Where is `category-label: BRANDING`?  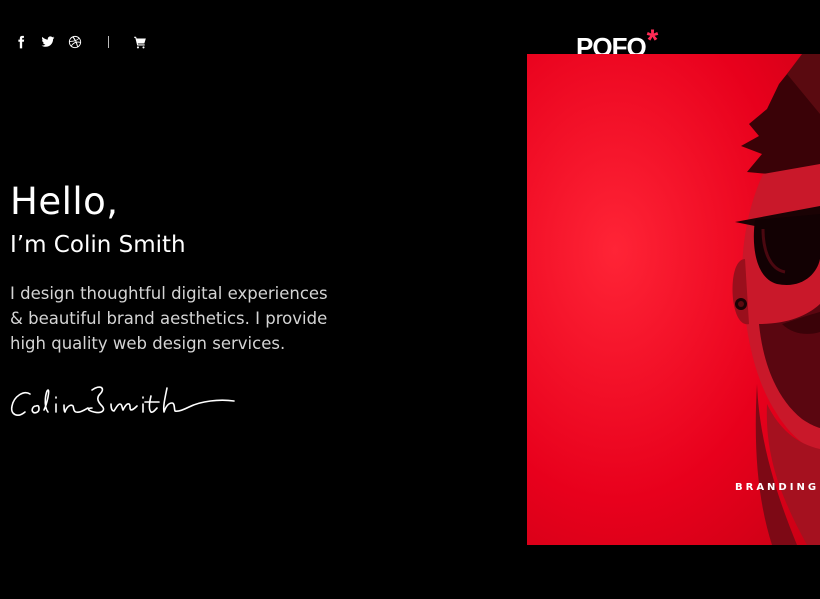 category-label: BRANDING is located at coordinates (777, 487).